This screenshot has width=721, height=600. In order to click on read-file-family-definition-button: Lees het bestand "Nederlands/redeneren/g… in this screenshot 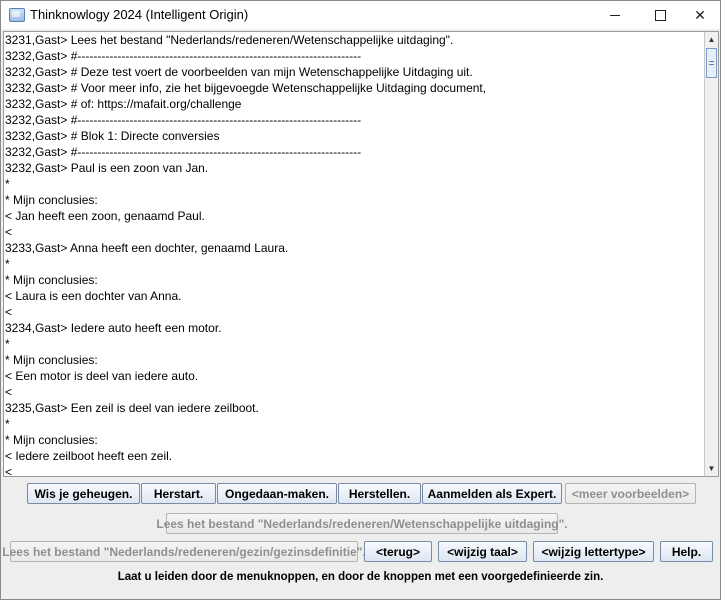, I will do `click(184, 551)`.